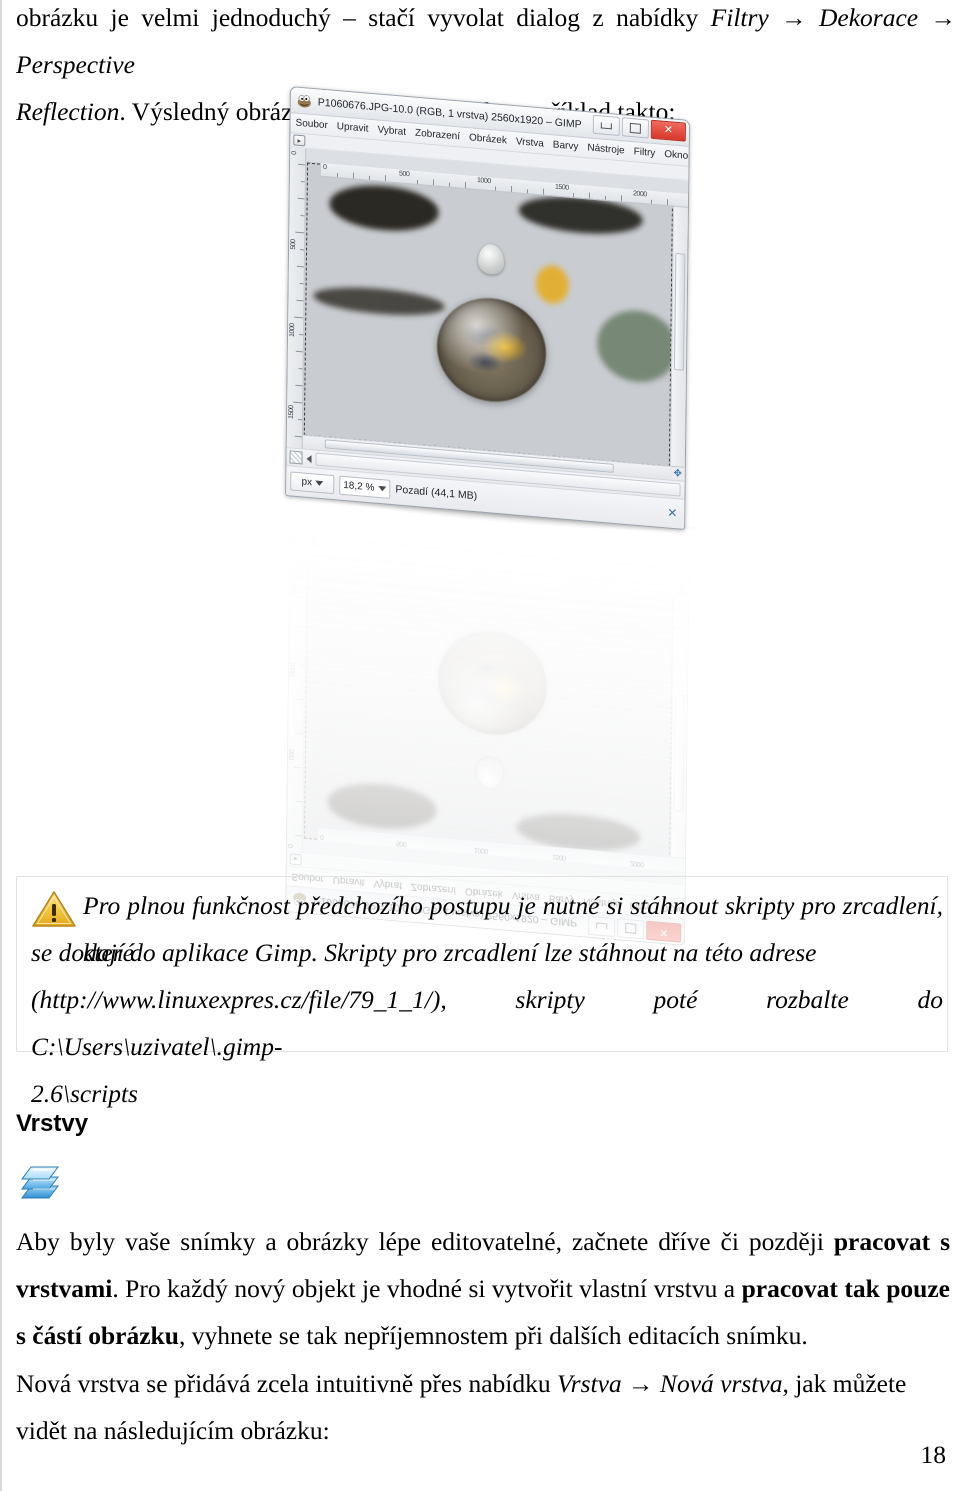  I want to click on quick-mask-toggle-icon-reflected, so click(300, 542).